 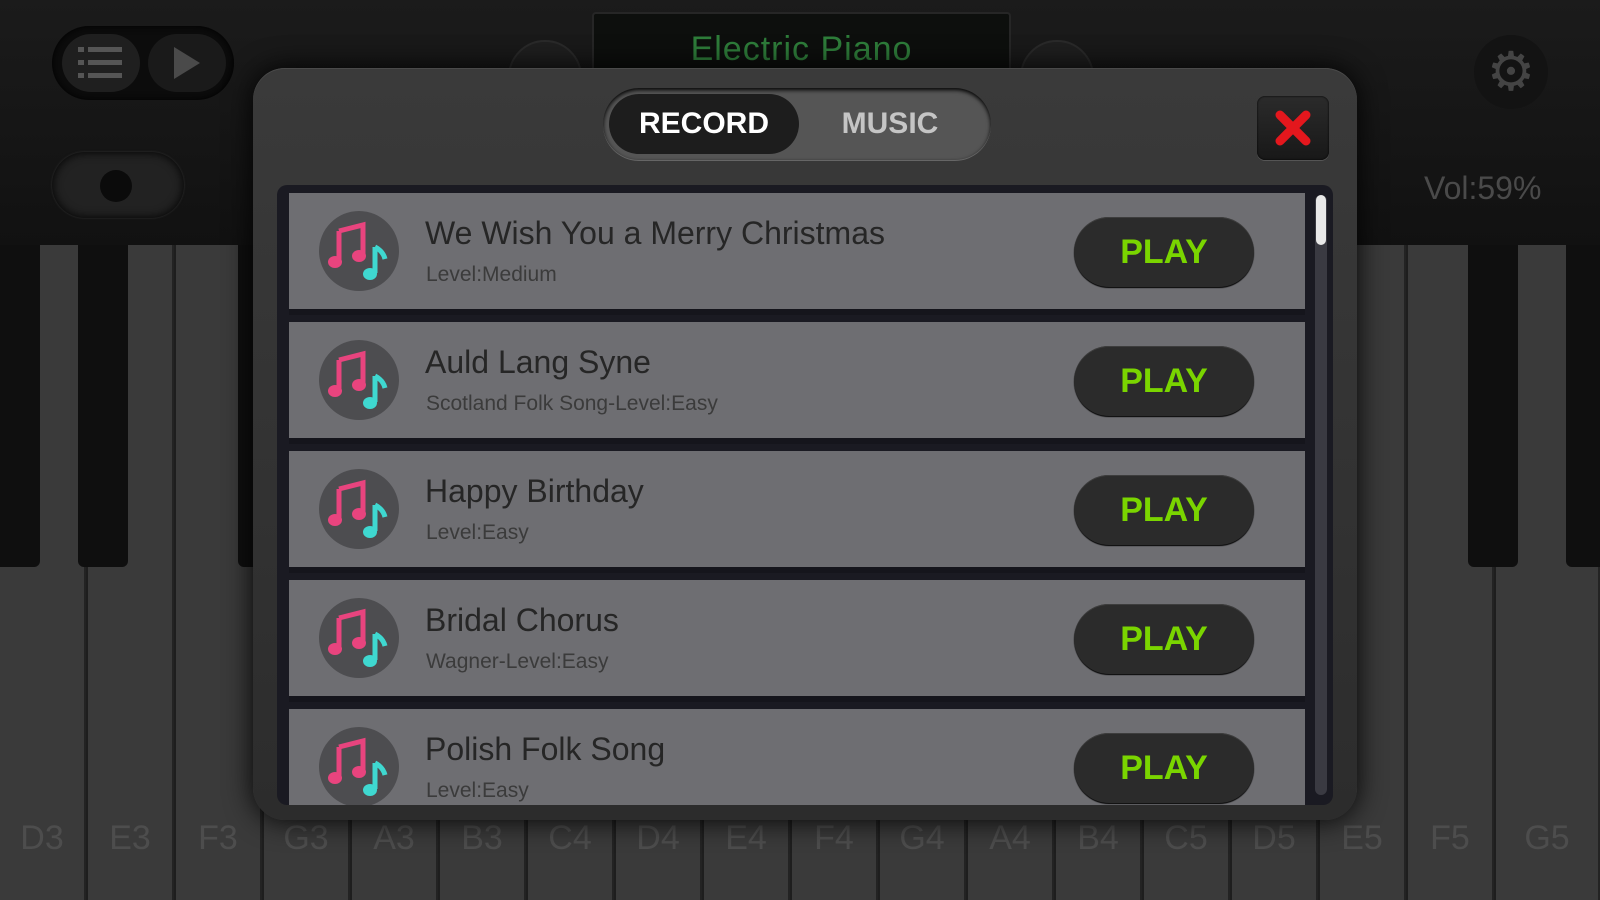 I want to click on tab-music: MUSIC, so click(x=890, y=124).